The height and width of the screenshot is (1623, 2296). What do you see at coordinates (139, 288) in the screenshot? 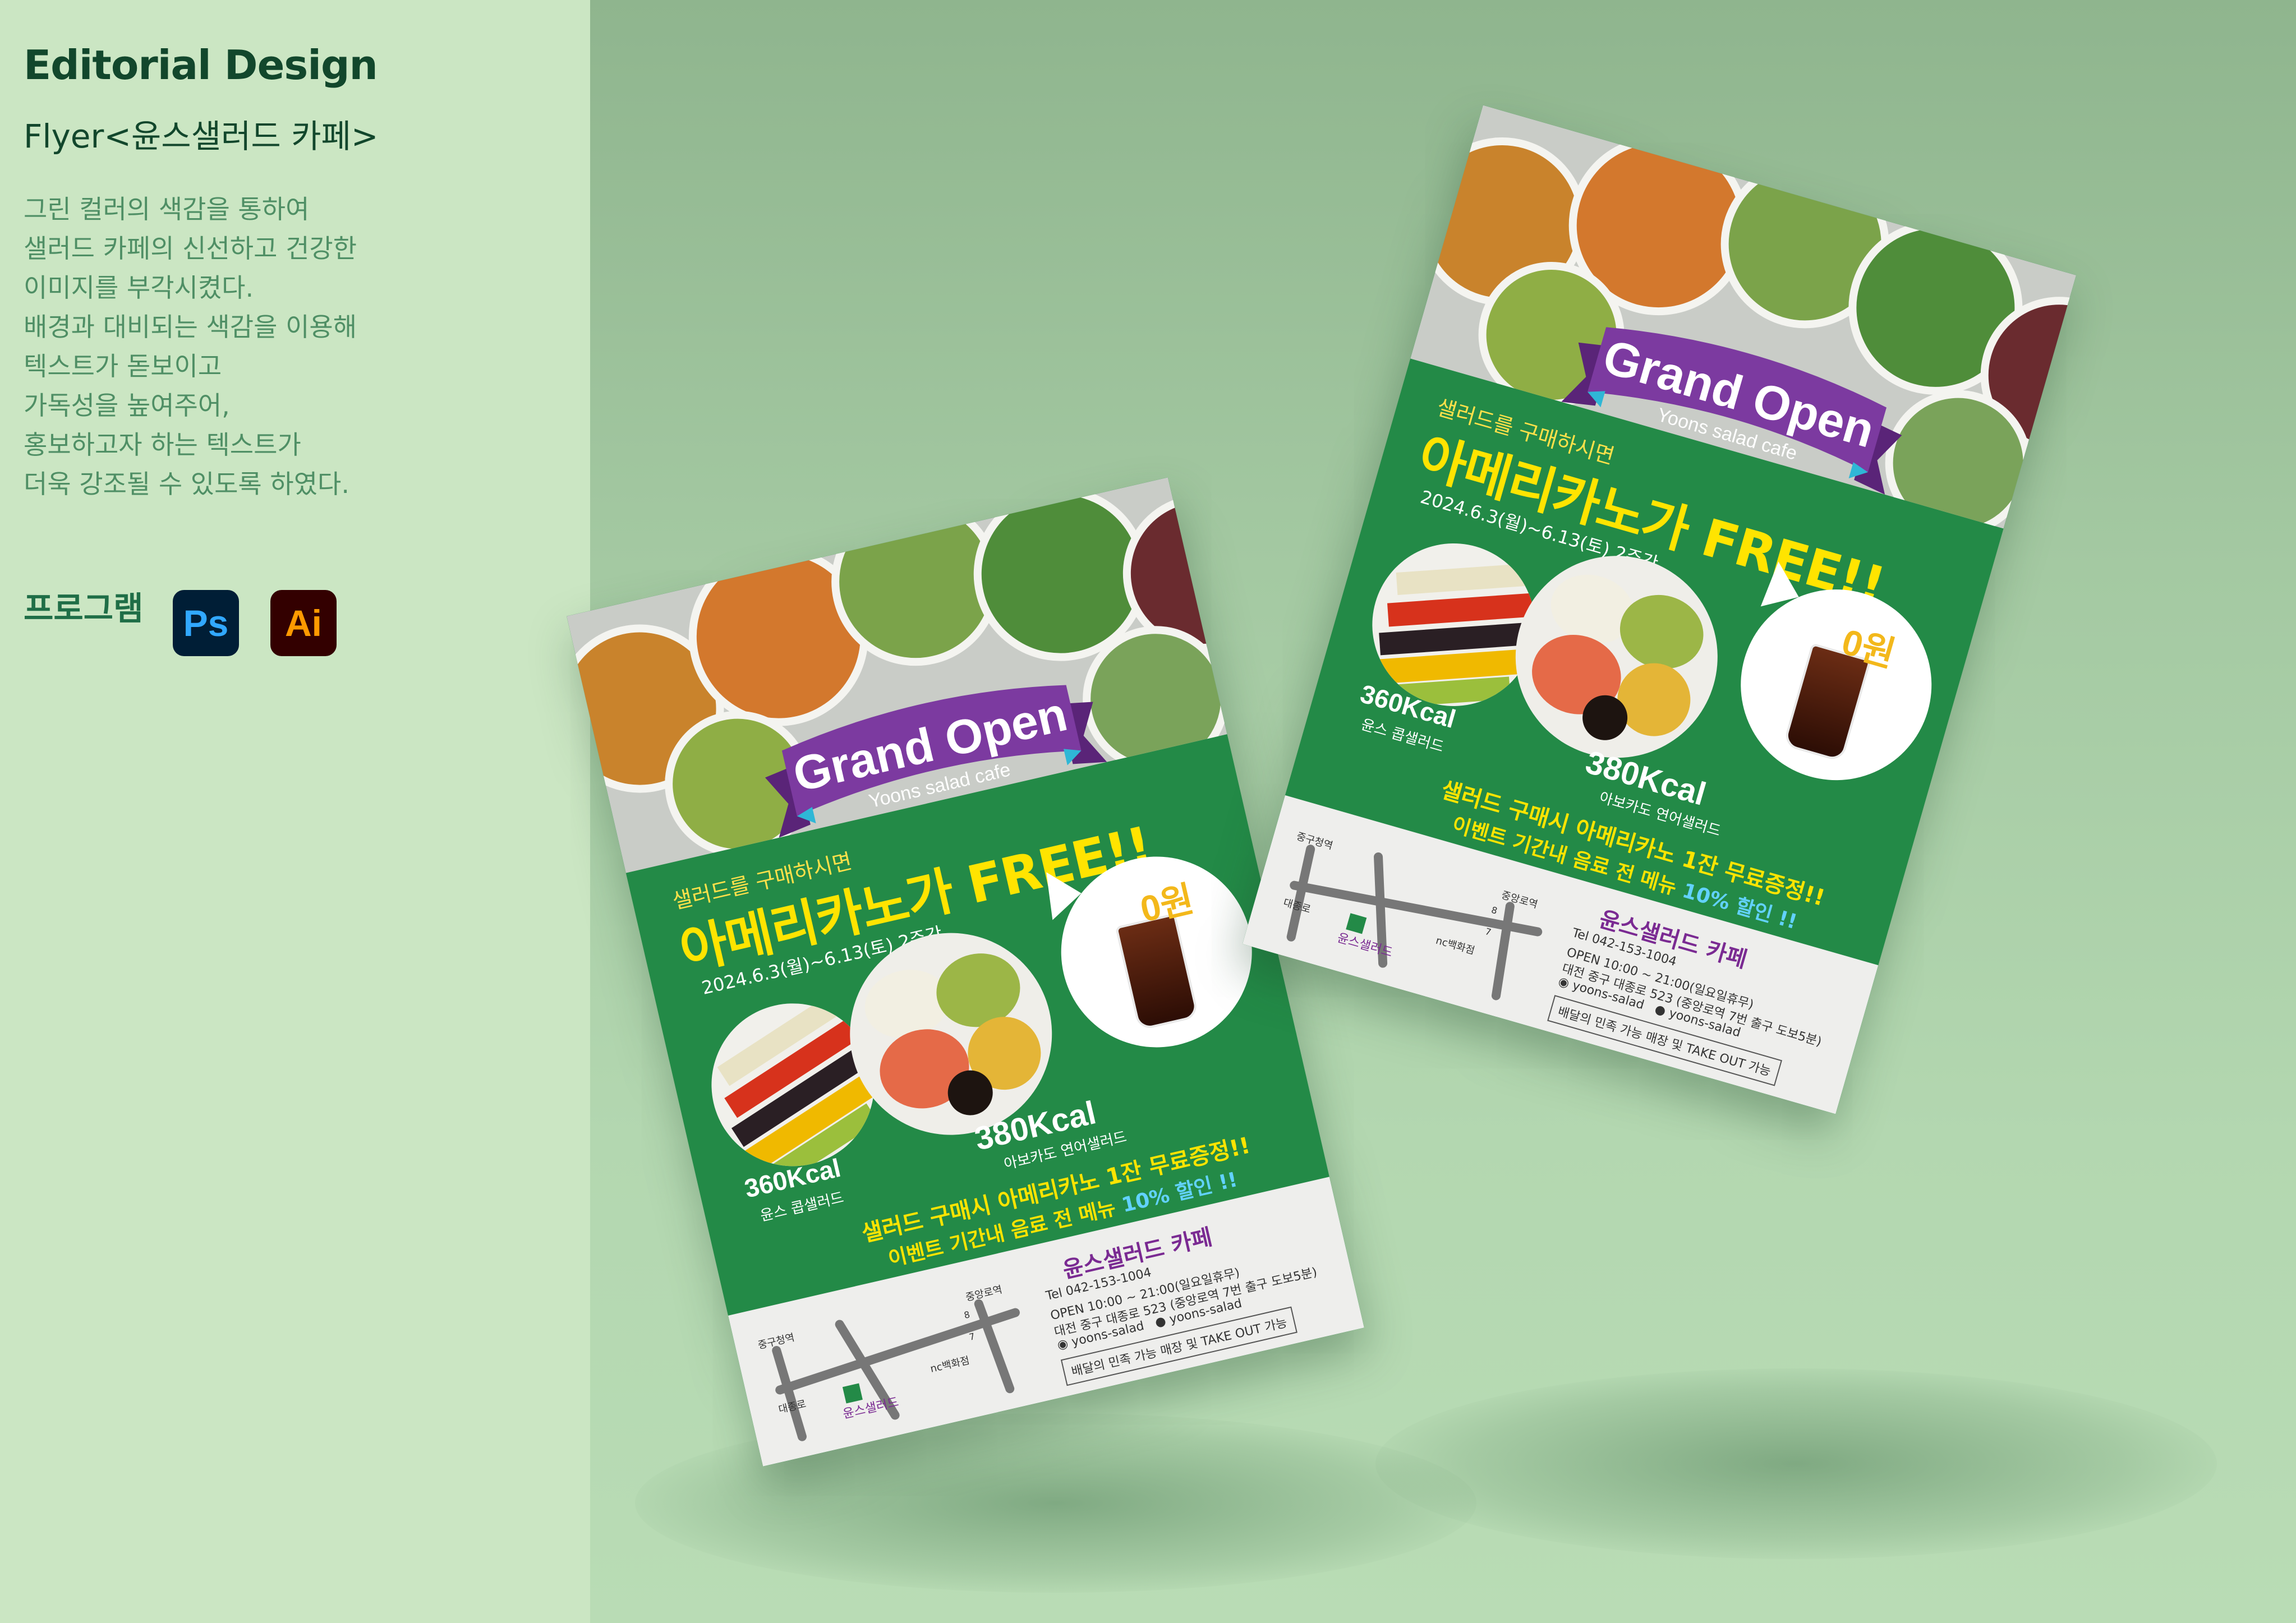
I see `description-line: 이미지를 부각시켰다.` at bounding box center [139, 288].